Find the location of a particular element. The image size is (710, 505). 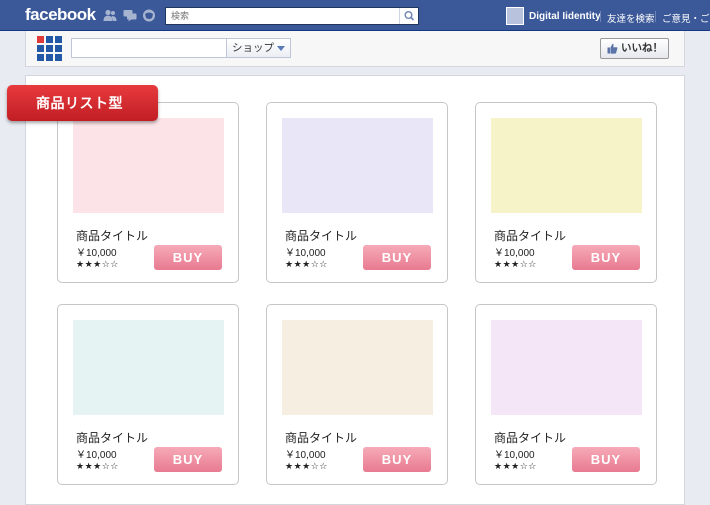

thumbs-up-icon is located at coordinates (612, 48).